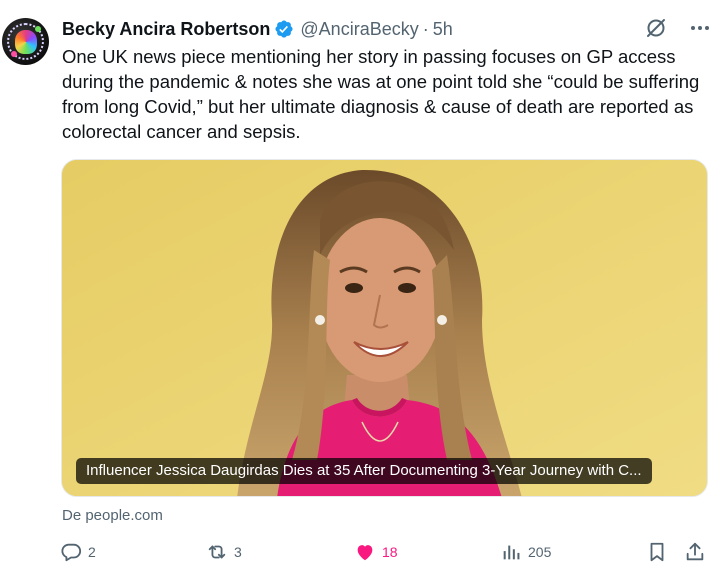 Image resolution: width=724 pixels, height=576 pixels. Describe the element at coordinates (390, 552) in the screenshot. I see `like-count: 18` at that location.